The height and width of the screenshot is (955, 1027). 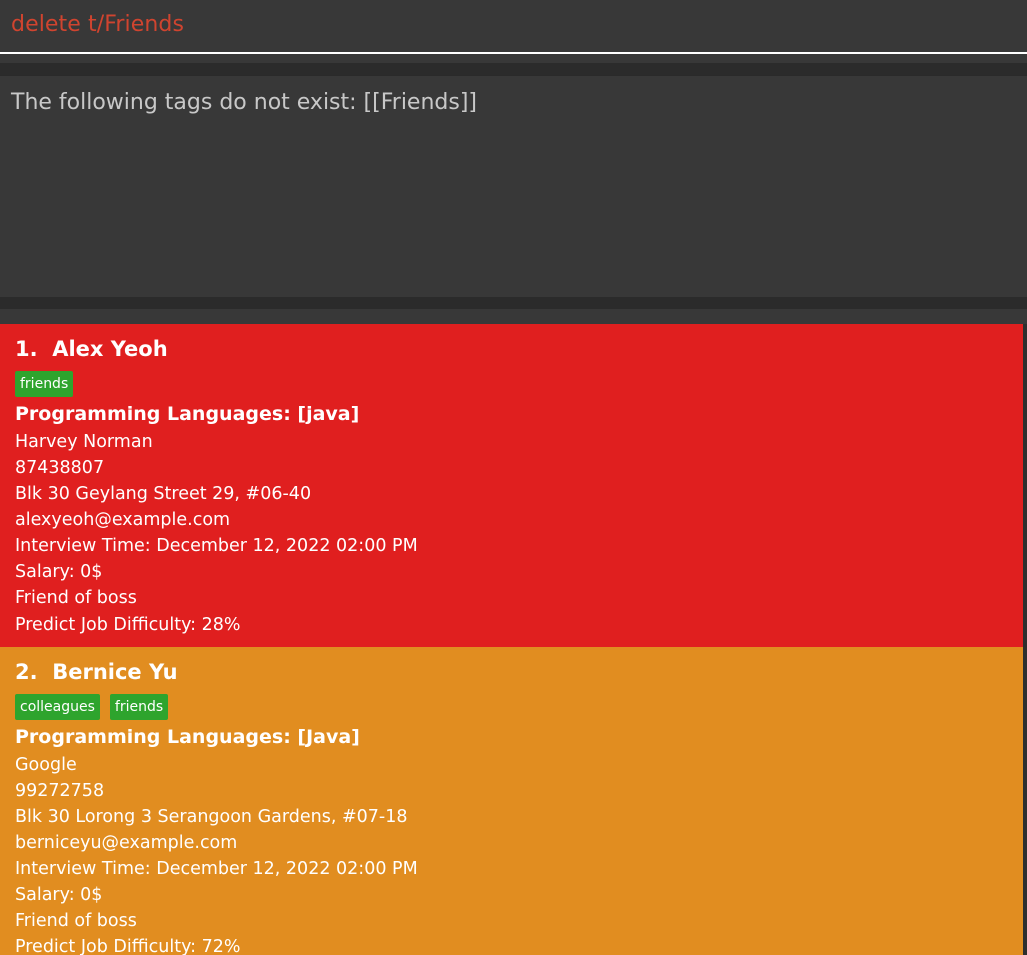 I want to click on job-difficulty: Predict Job Difficulty: 28%, so click(x=128, y=625).